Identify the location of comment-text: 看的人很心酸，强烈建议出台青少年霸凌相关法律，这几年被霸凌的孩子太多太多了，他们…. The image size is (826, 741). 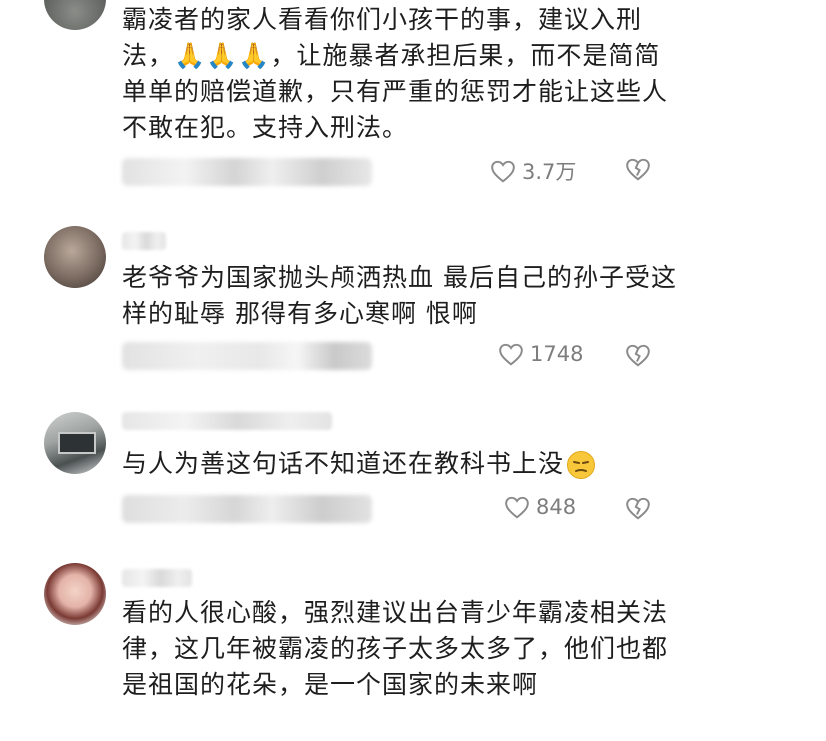
(395, 648).